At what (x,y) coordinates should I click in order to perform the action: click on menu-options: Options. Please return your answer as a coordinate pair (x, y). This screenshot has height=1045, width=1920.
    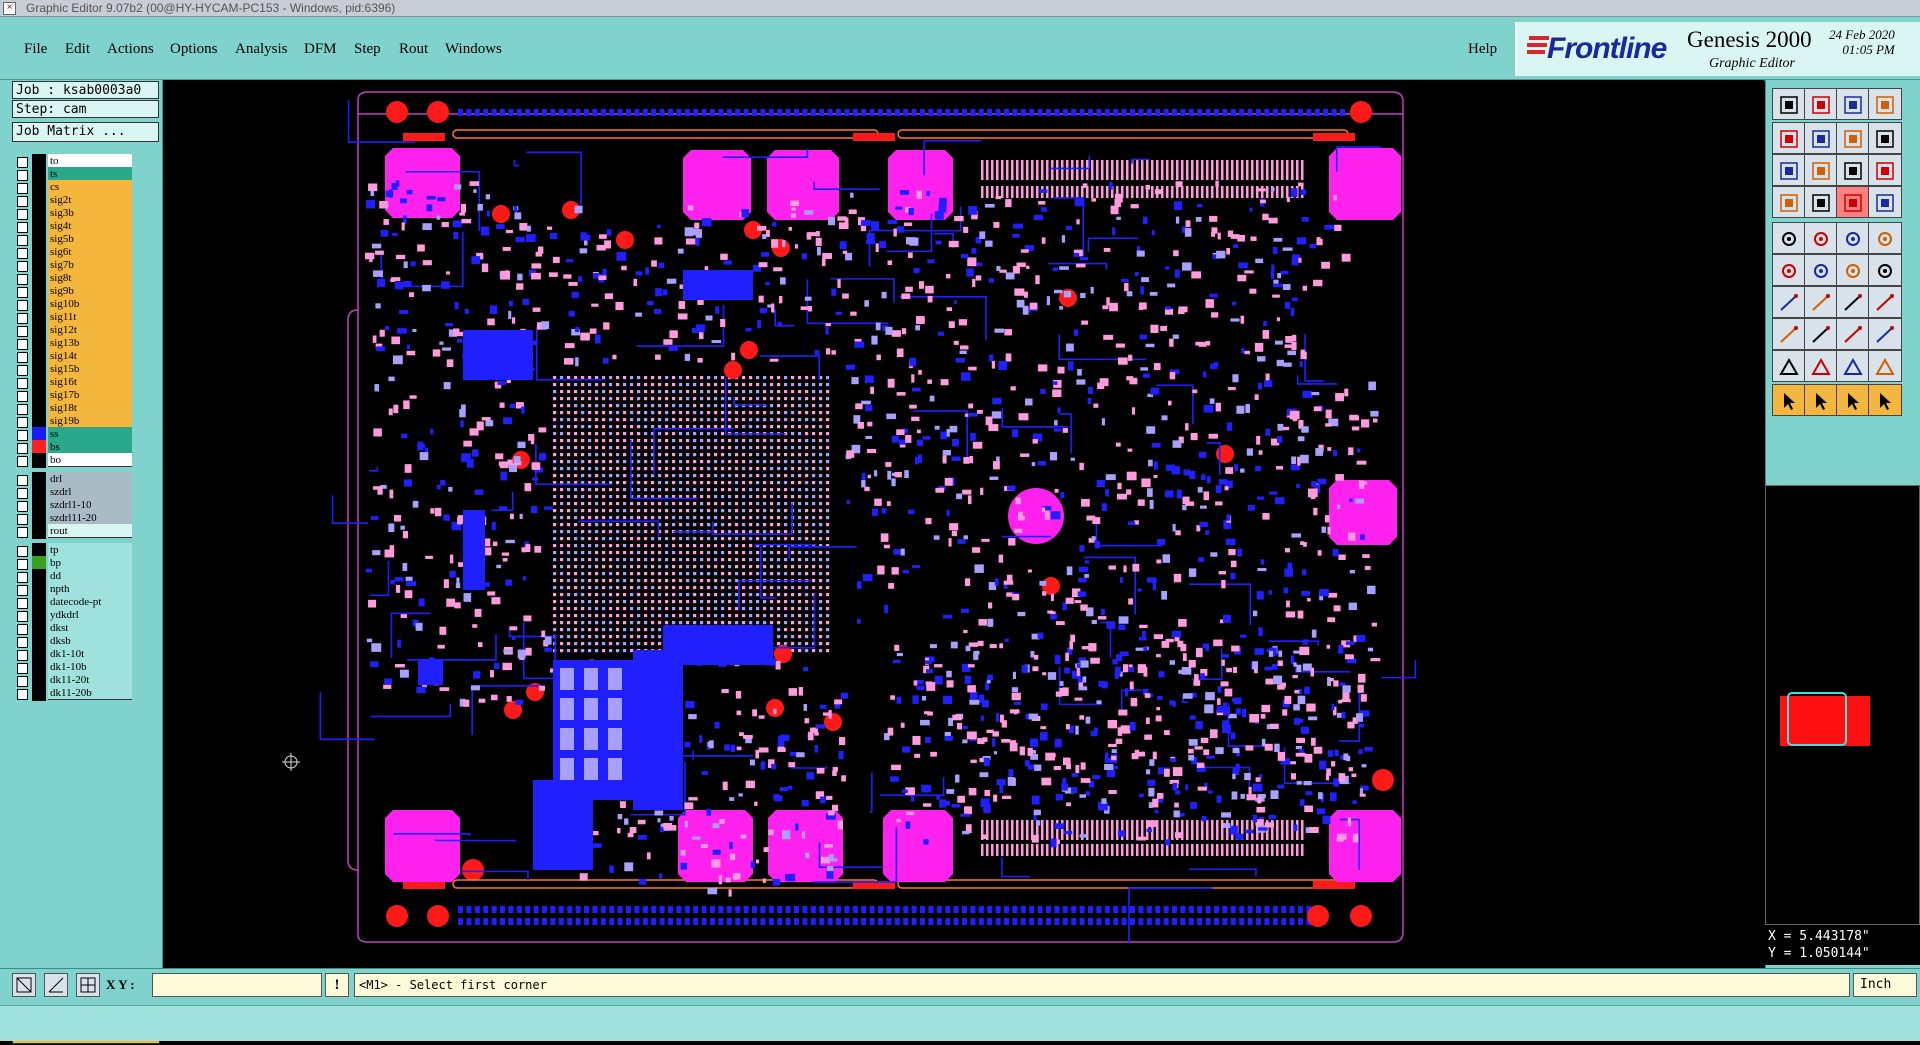
    Looking at the image, I should click on (194, 49).